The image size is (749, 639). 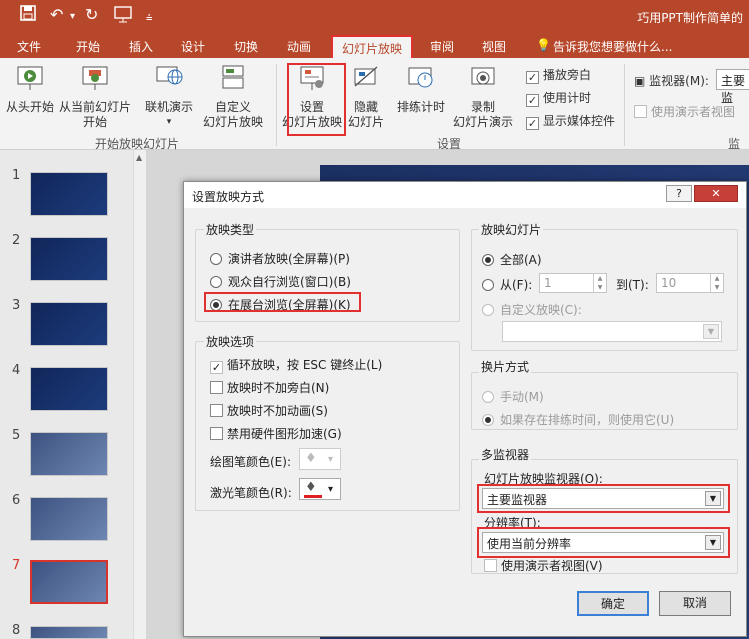 What do you see at coordinates (193, 46) in the screenshot?
I see `tab-design: 设计` at bounding box center [193, 46].